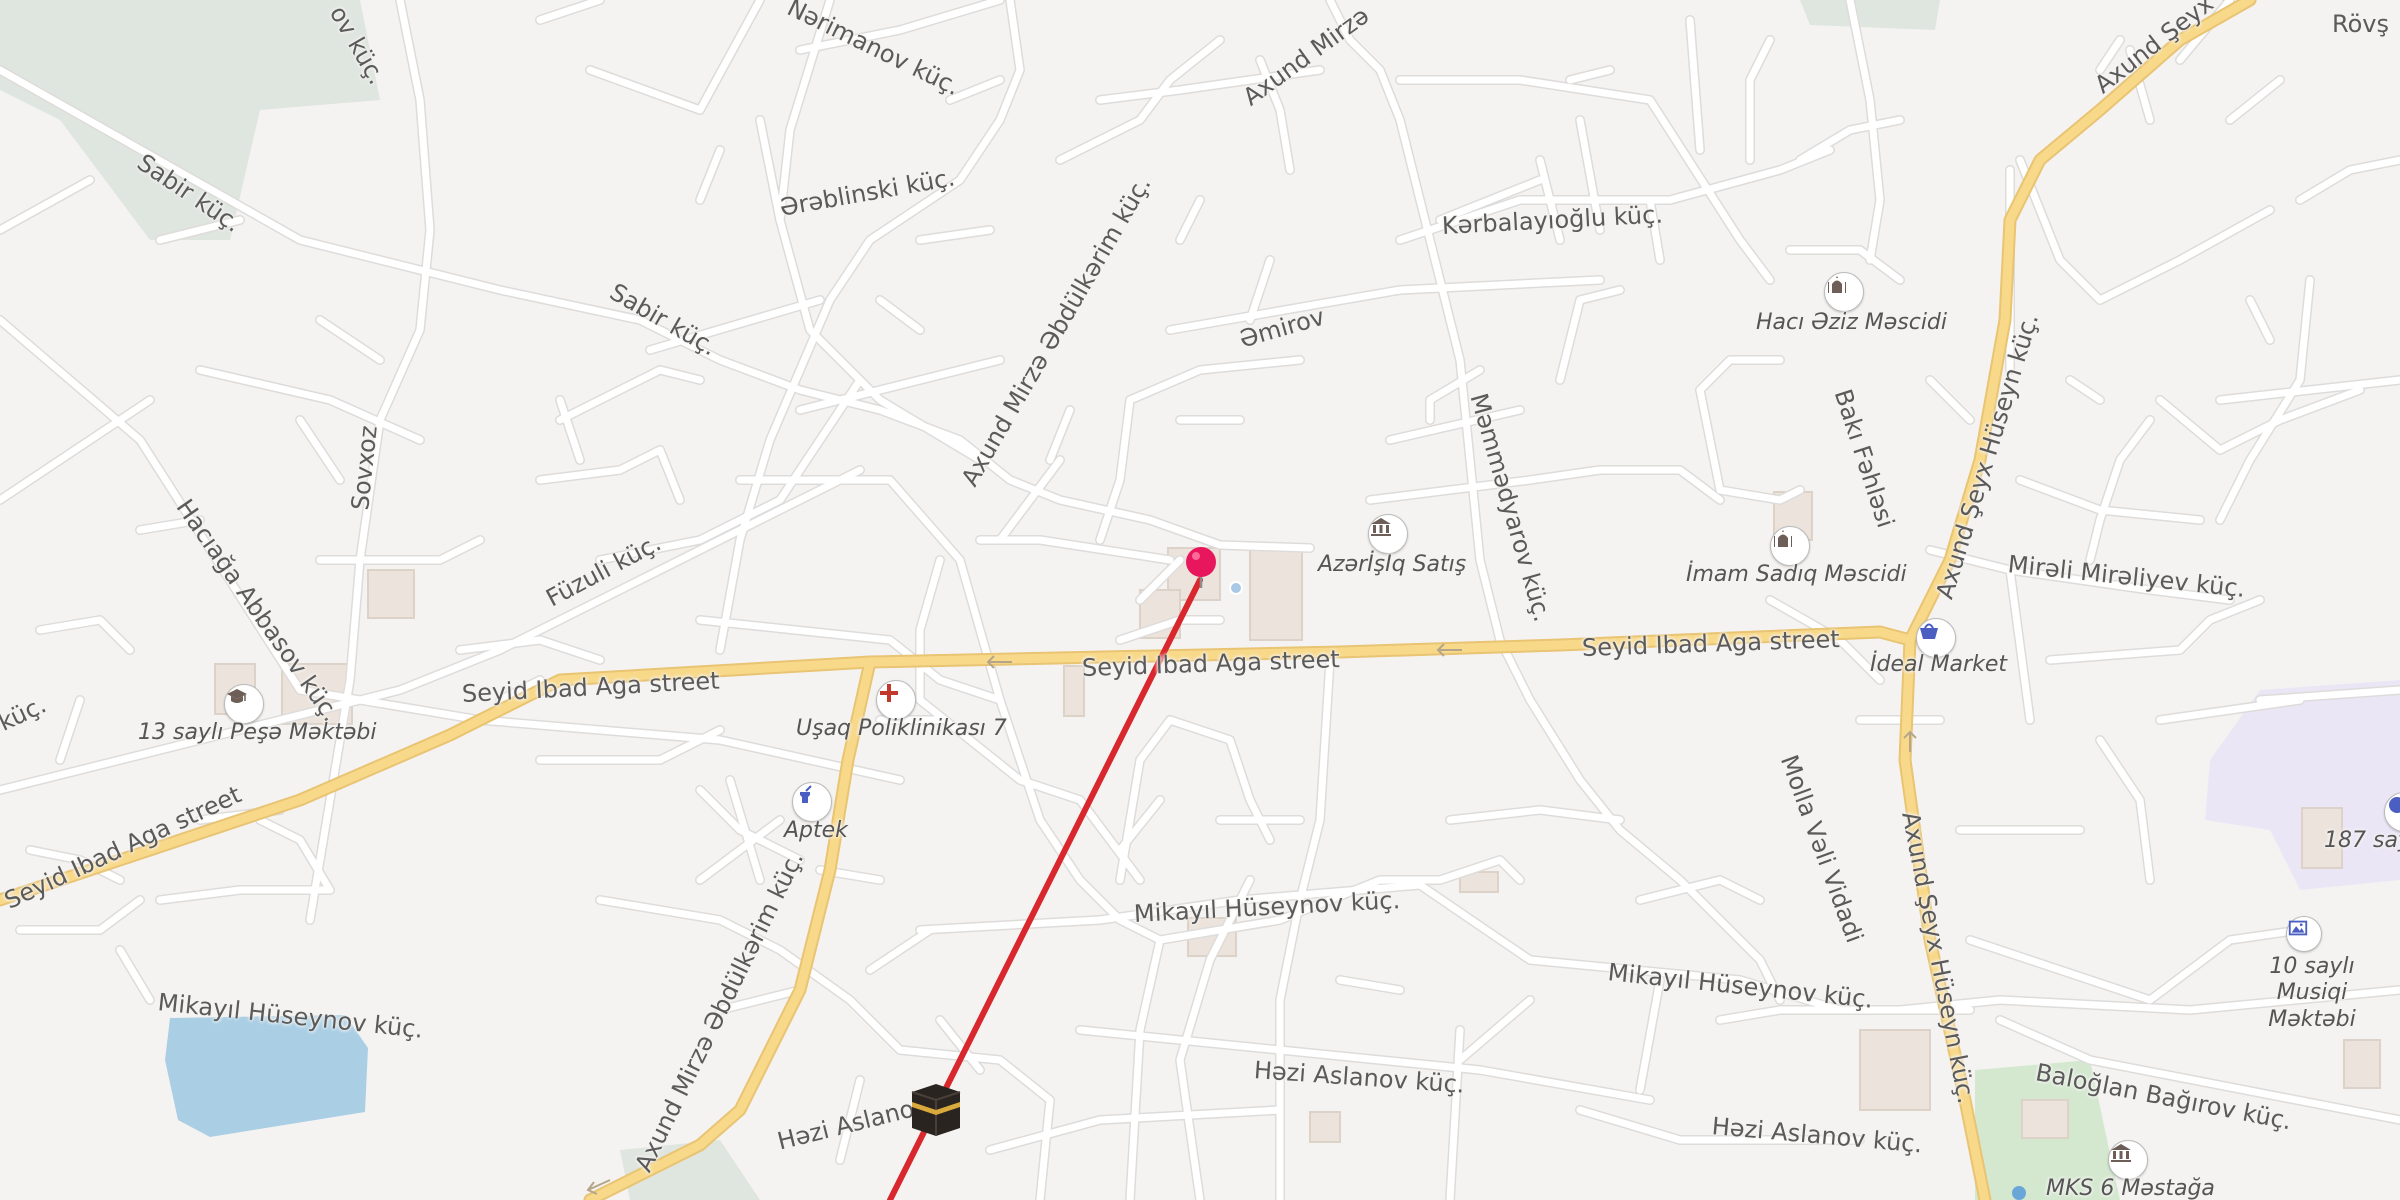  What do you see at coordinates (244, 704) in the screenshot?
I see `poi-13-sayli-pese-mektebi` at bounding box center [244, 704].